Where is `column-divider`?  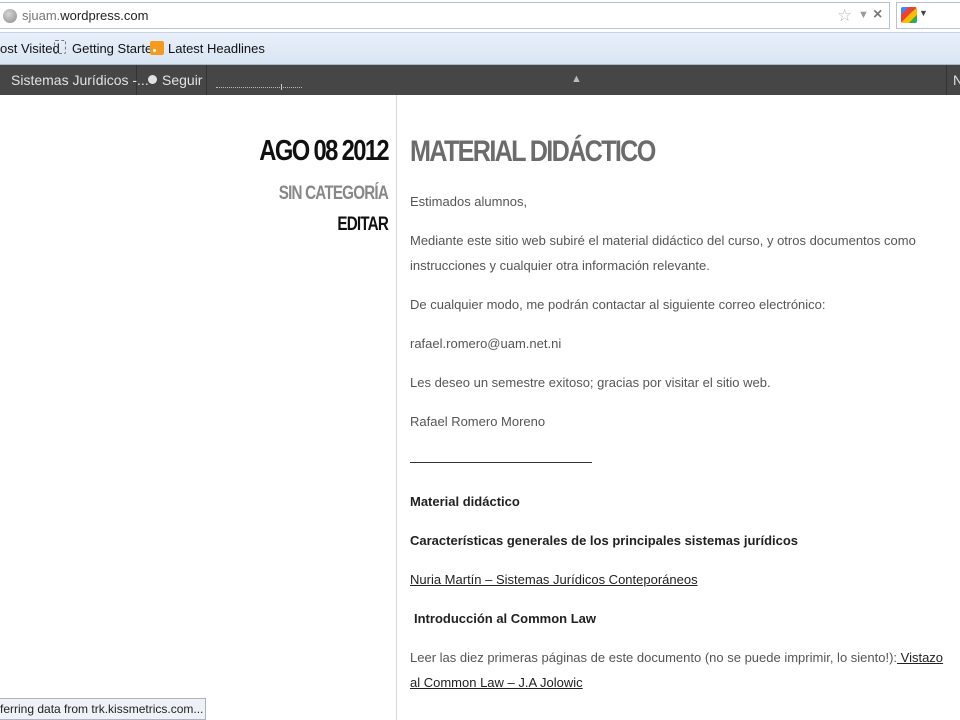
column-divider is located at coordinates (396, 407).